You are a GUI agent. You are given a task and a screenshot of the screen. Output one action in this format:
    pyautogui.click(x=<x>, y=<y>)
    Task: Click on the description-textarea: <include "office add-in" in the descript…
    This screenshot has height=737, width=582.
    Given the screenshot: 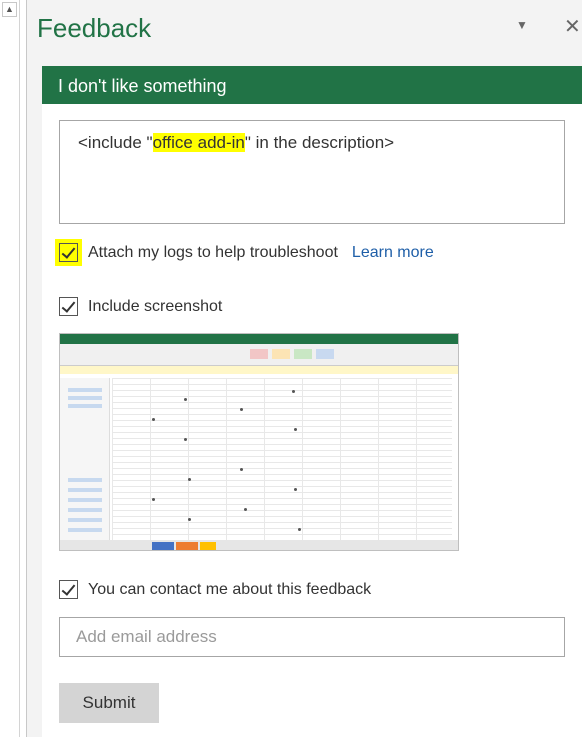 What is the action you would take?
    pyautogui.click(x=312, y=172)
    